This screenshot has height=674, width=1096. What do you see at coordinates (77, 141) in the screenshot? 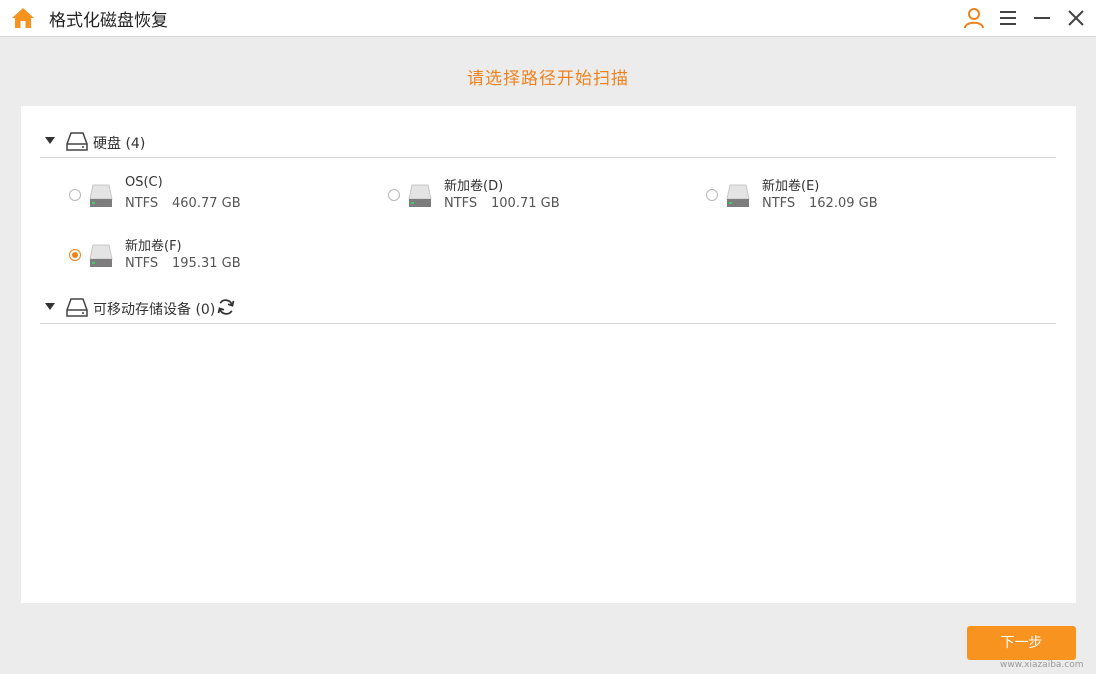
I see `hard-disk-icon` at bounding box center [77, 141].